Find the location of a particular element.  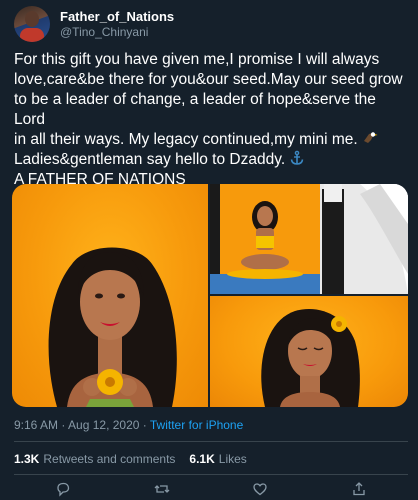

engagement-stats: 1.3K Retweets and comments 6.1K Likes is located at coordinates (130, 459).